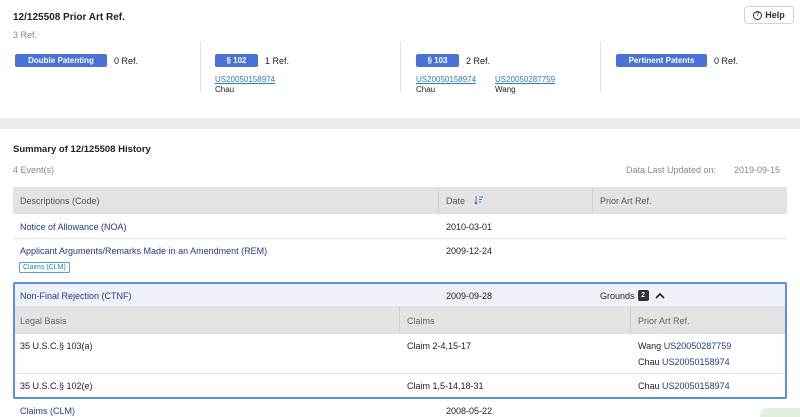 The height and width of the screenshot is (417, 800). What do you see at coordinates (469, 411) in the screenshot?
I see `history-row-date: 2008-05-22` at bounding box center [469, 411].